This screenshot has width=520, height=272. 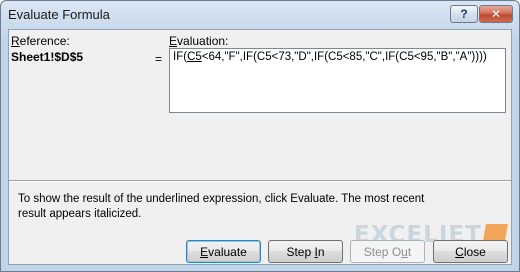 I want to click on formula-underlined-expression: C5, so click(x=194, y=57).